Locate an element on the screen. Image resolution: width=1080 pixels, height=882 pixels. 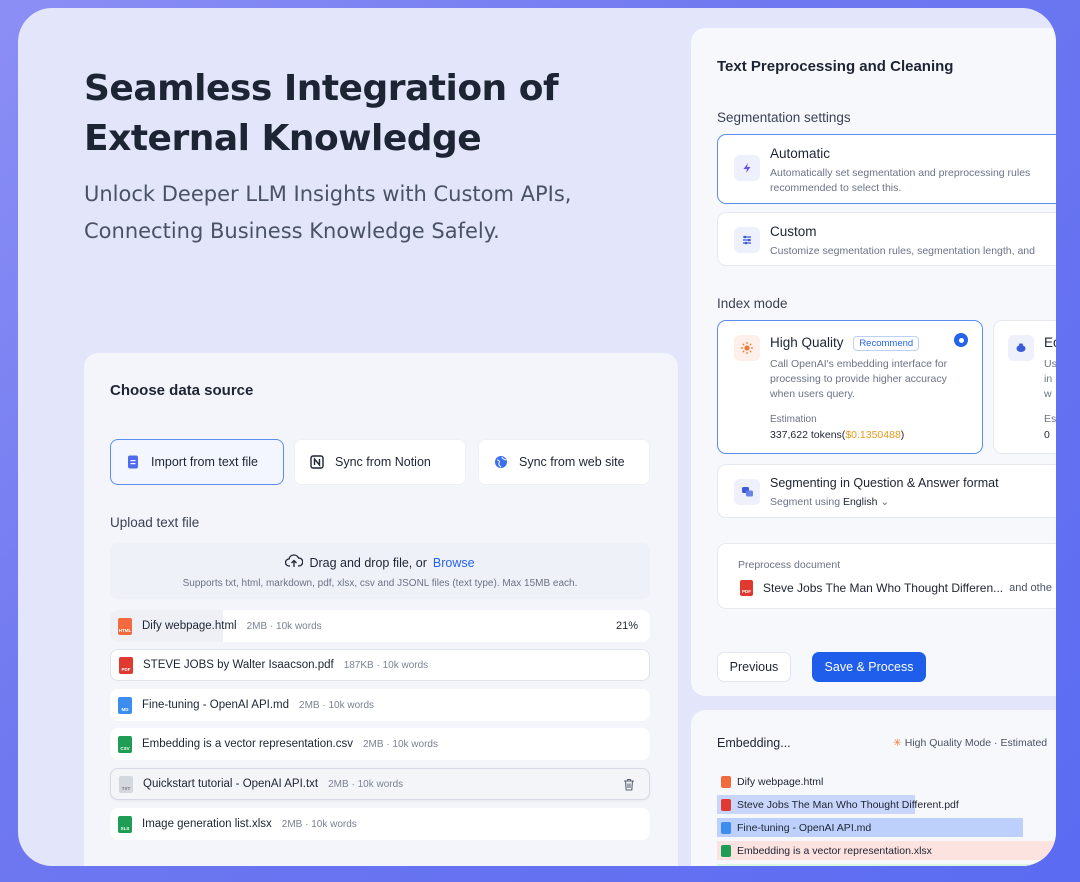
sync-notion-button: Sync from Notion is located at coordinates (380, 462).